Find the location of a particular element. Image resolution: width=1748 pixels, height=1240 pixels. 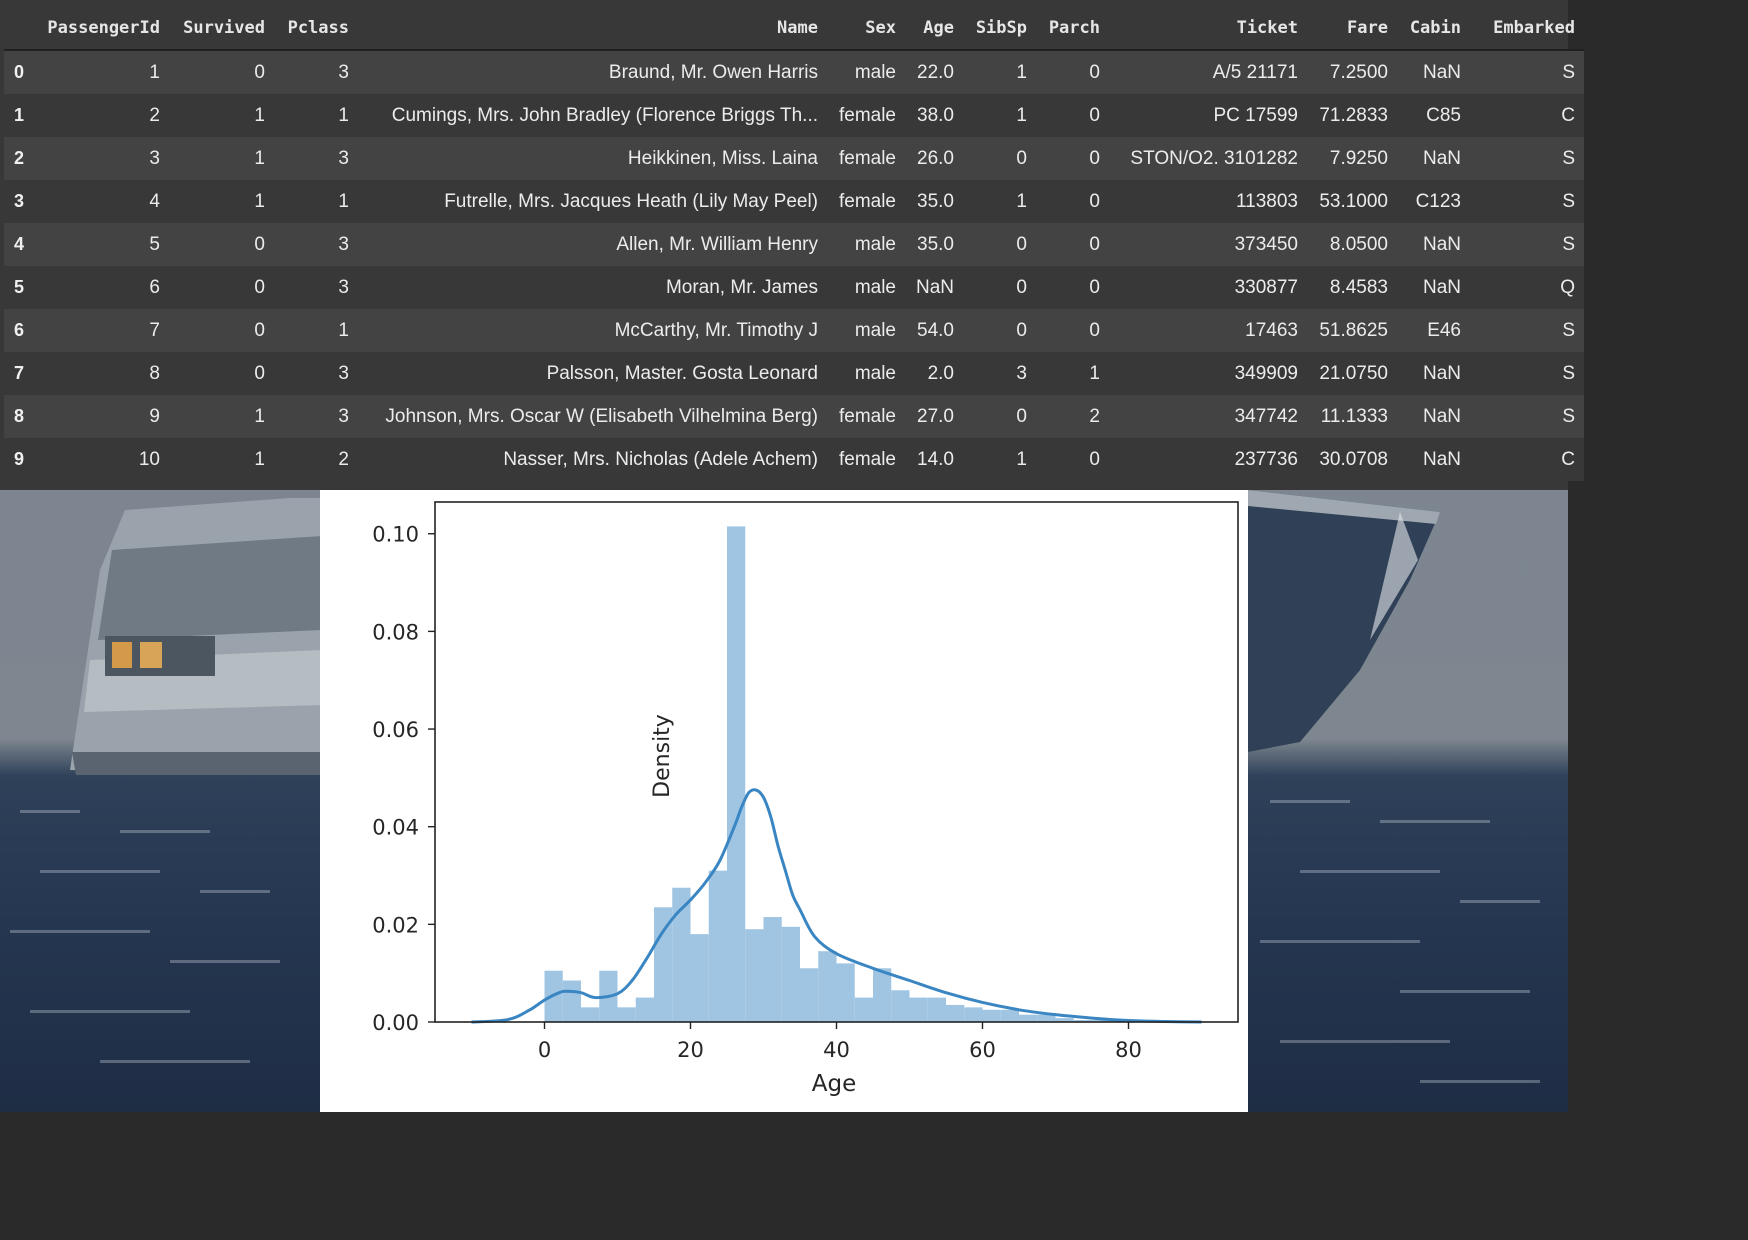

table-cell: McCarthy, Mr. Timothy J is located at coordinates (592, 330).